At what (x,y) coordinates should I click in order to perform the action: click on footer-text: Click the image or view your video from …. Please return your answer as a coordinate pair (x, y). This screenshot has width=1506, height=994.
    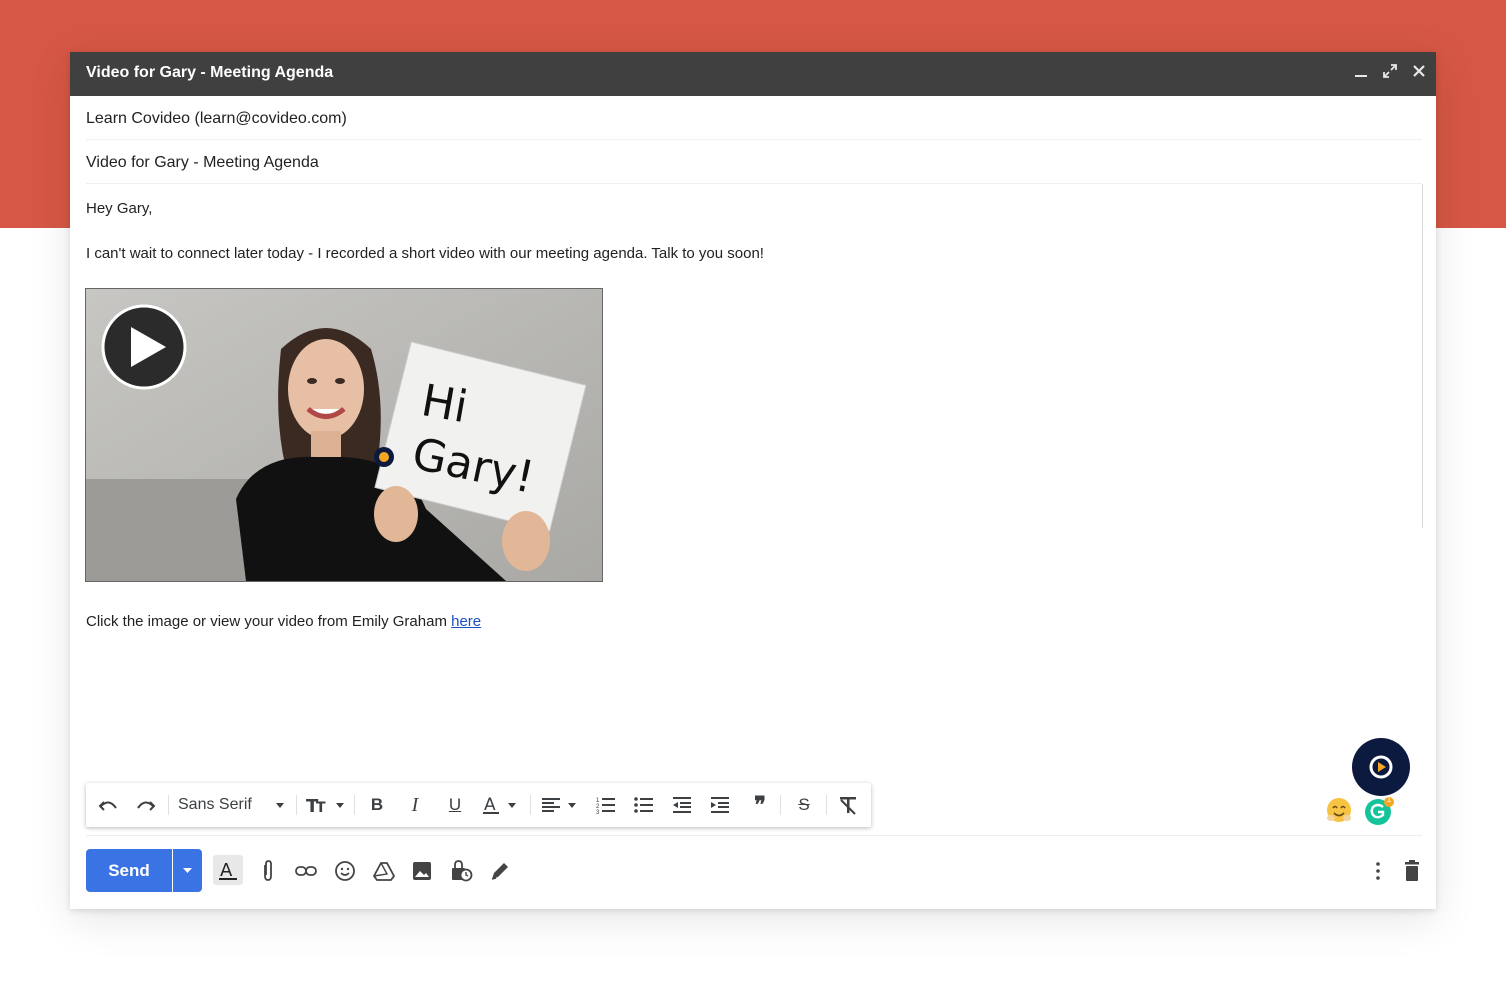
    Looking at the image, I should click on (269, 621).